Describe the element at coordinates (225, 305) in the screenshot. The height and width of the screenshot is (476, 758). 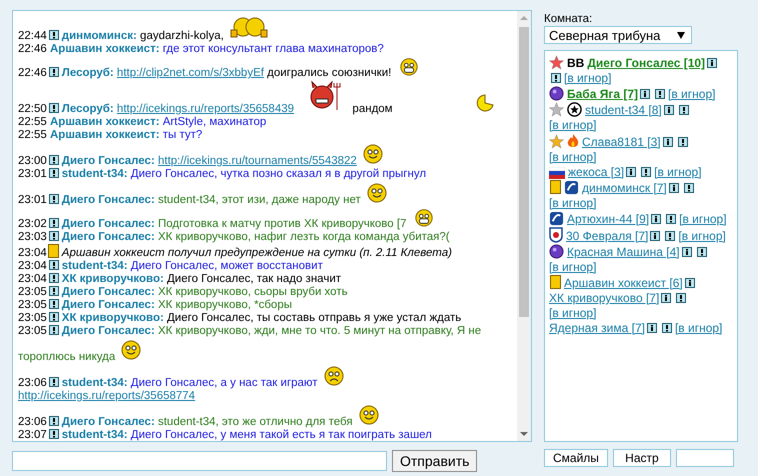
I see `message-text: ХК криворучково, *сборы` at that location.